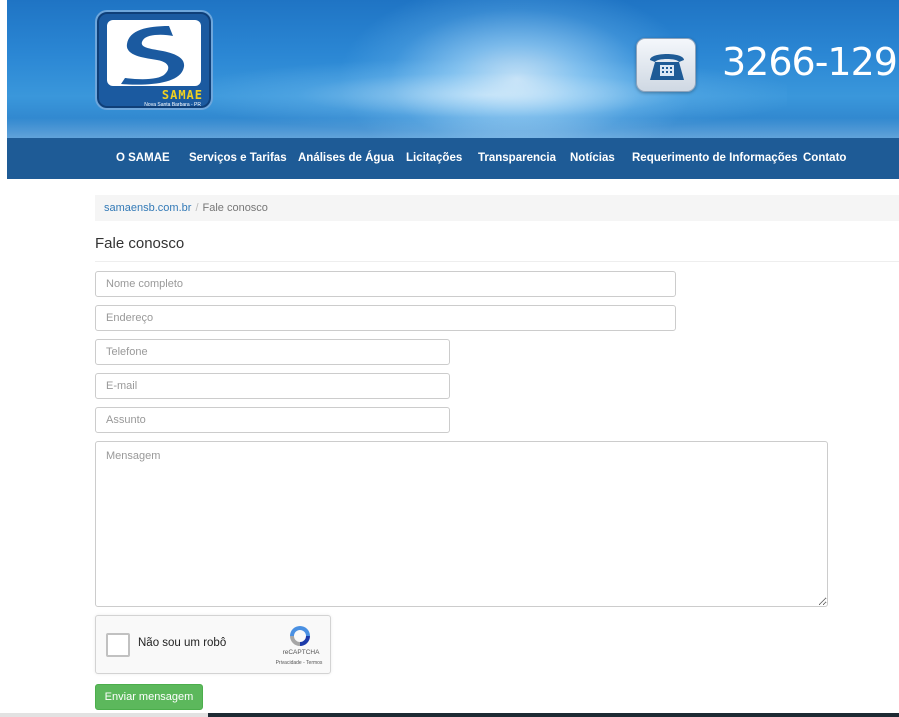  Describe the element at coordinates (104, 715) in the screenshot. I see `footer-edge-light` at that location.